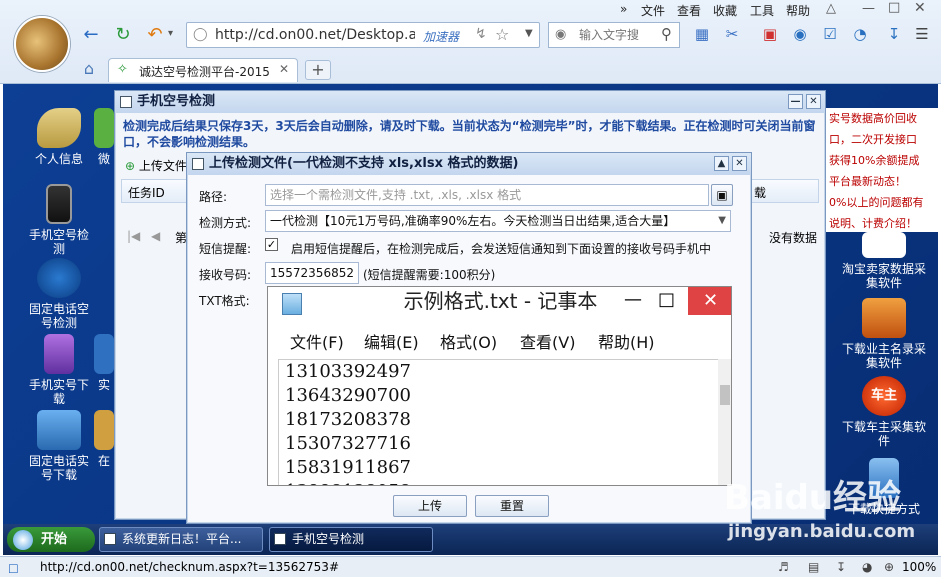  What do you see at coordinates (762, 10) in the screenshot?
I see `menu-tools: 工具` at bounding box center [762, 10].